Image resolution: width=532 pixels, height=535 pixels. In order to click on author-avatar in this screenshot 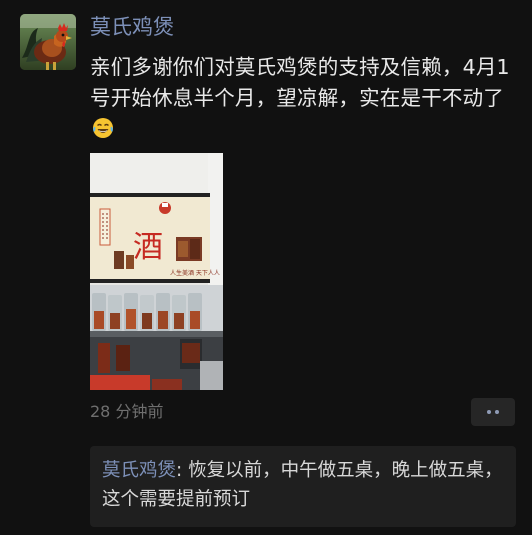, I will do `click(48, 42)`.